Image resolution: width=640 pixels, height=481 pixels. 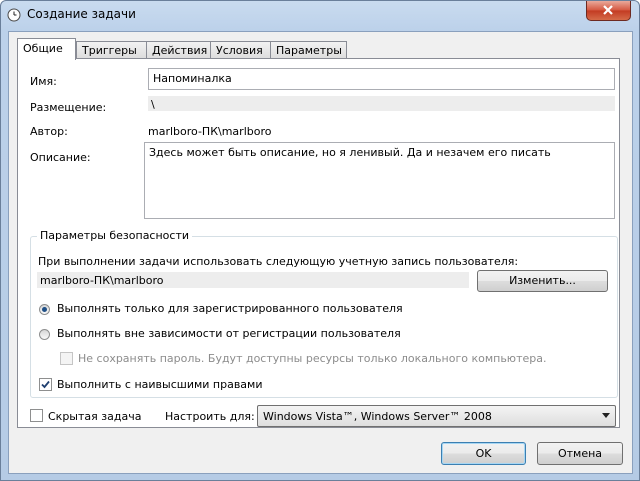 I want to click on configure-for-select: Windows Vista™, Windows Server™ 2008, so click(x=436, y=416).